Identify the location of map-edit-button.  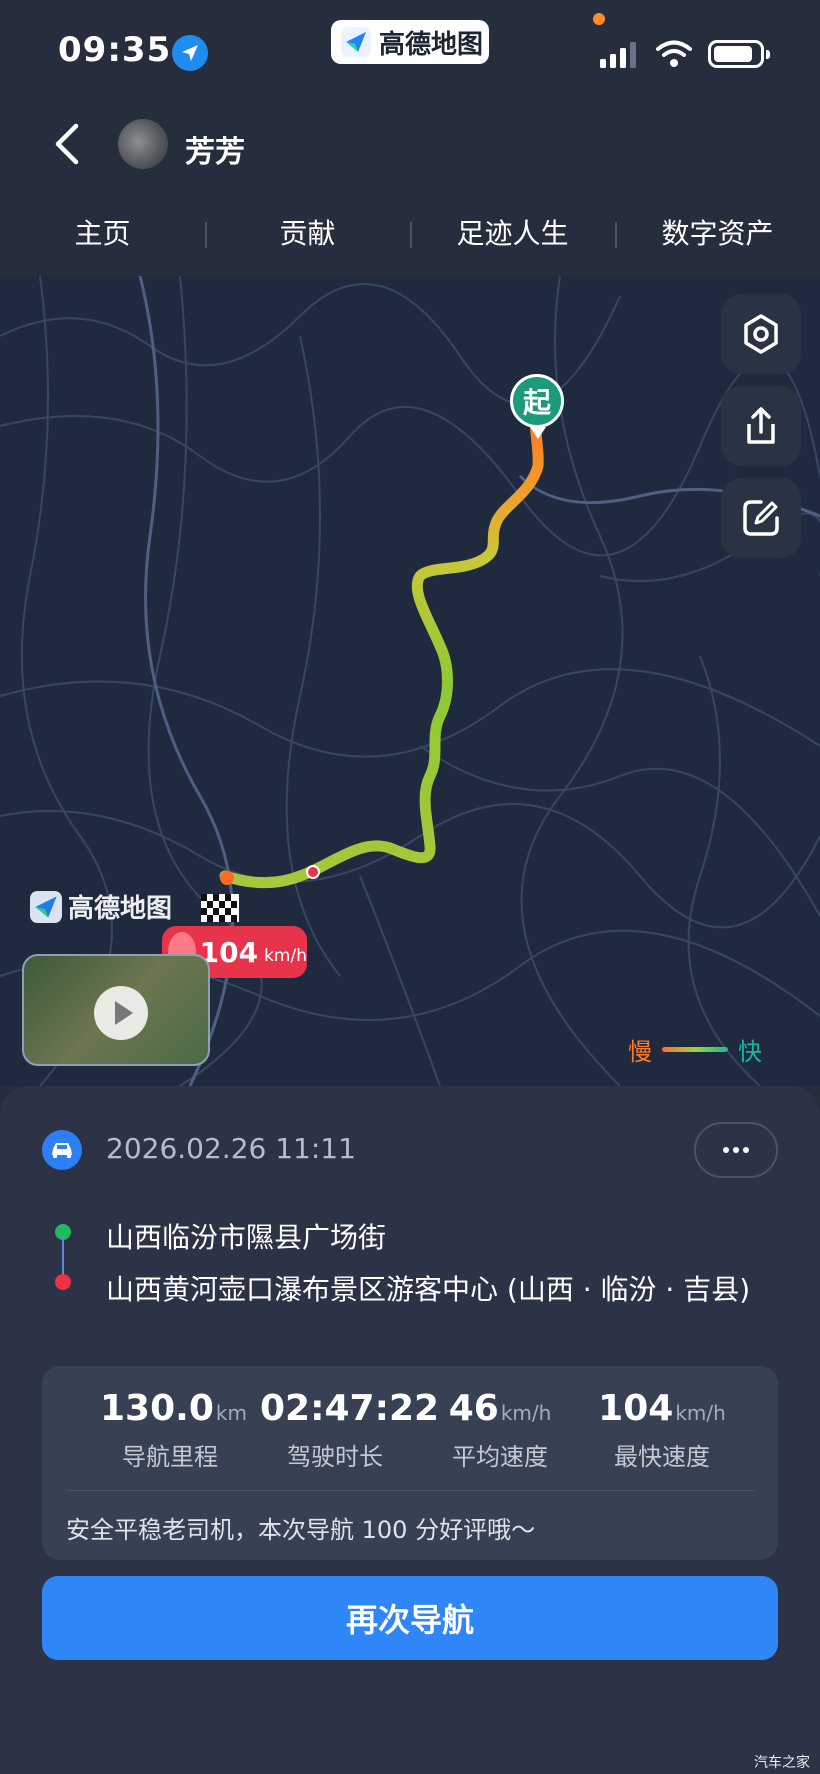
(761, 518).